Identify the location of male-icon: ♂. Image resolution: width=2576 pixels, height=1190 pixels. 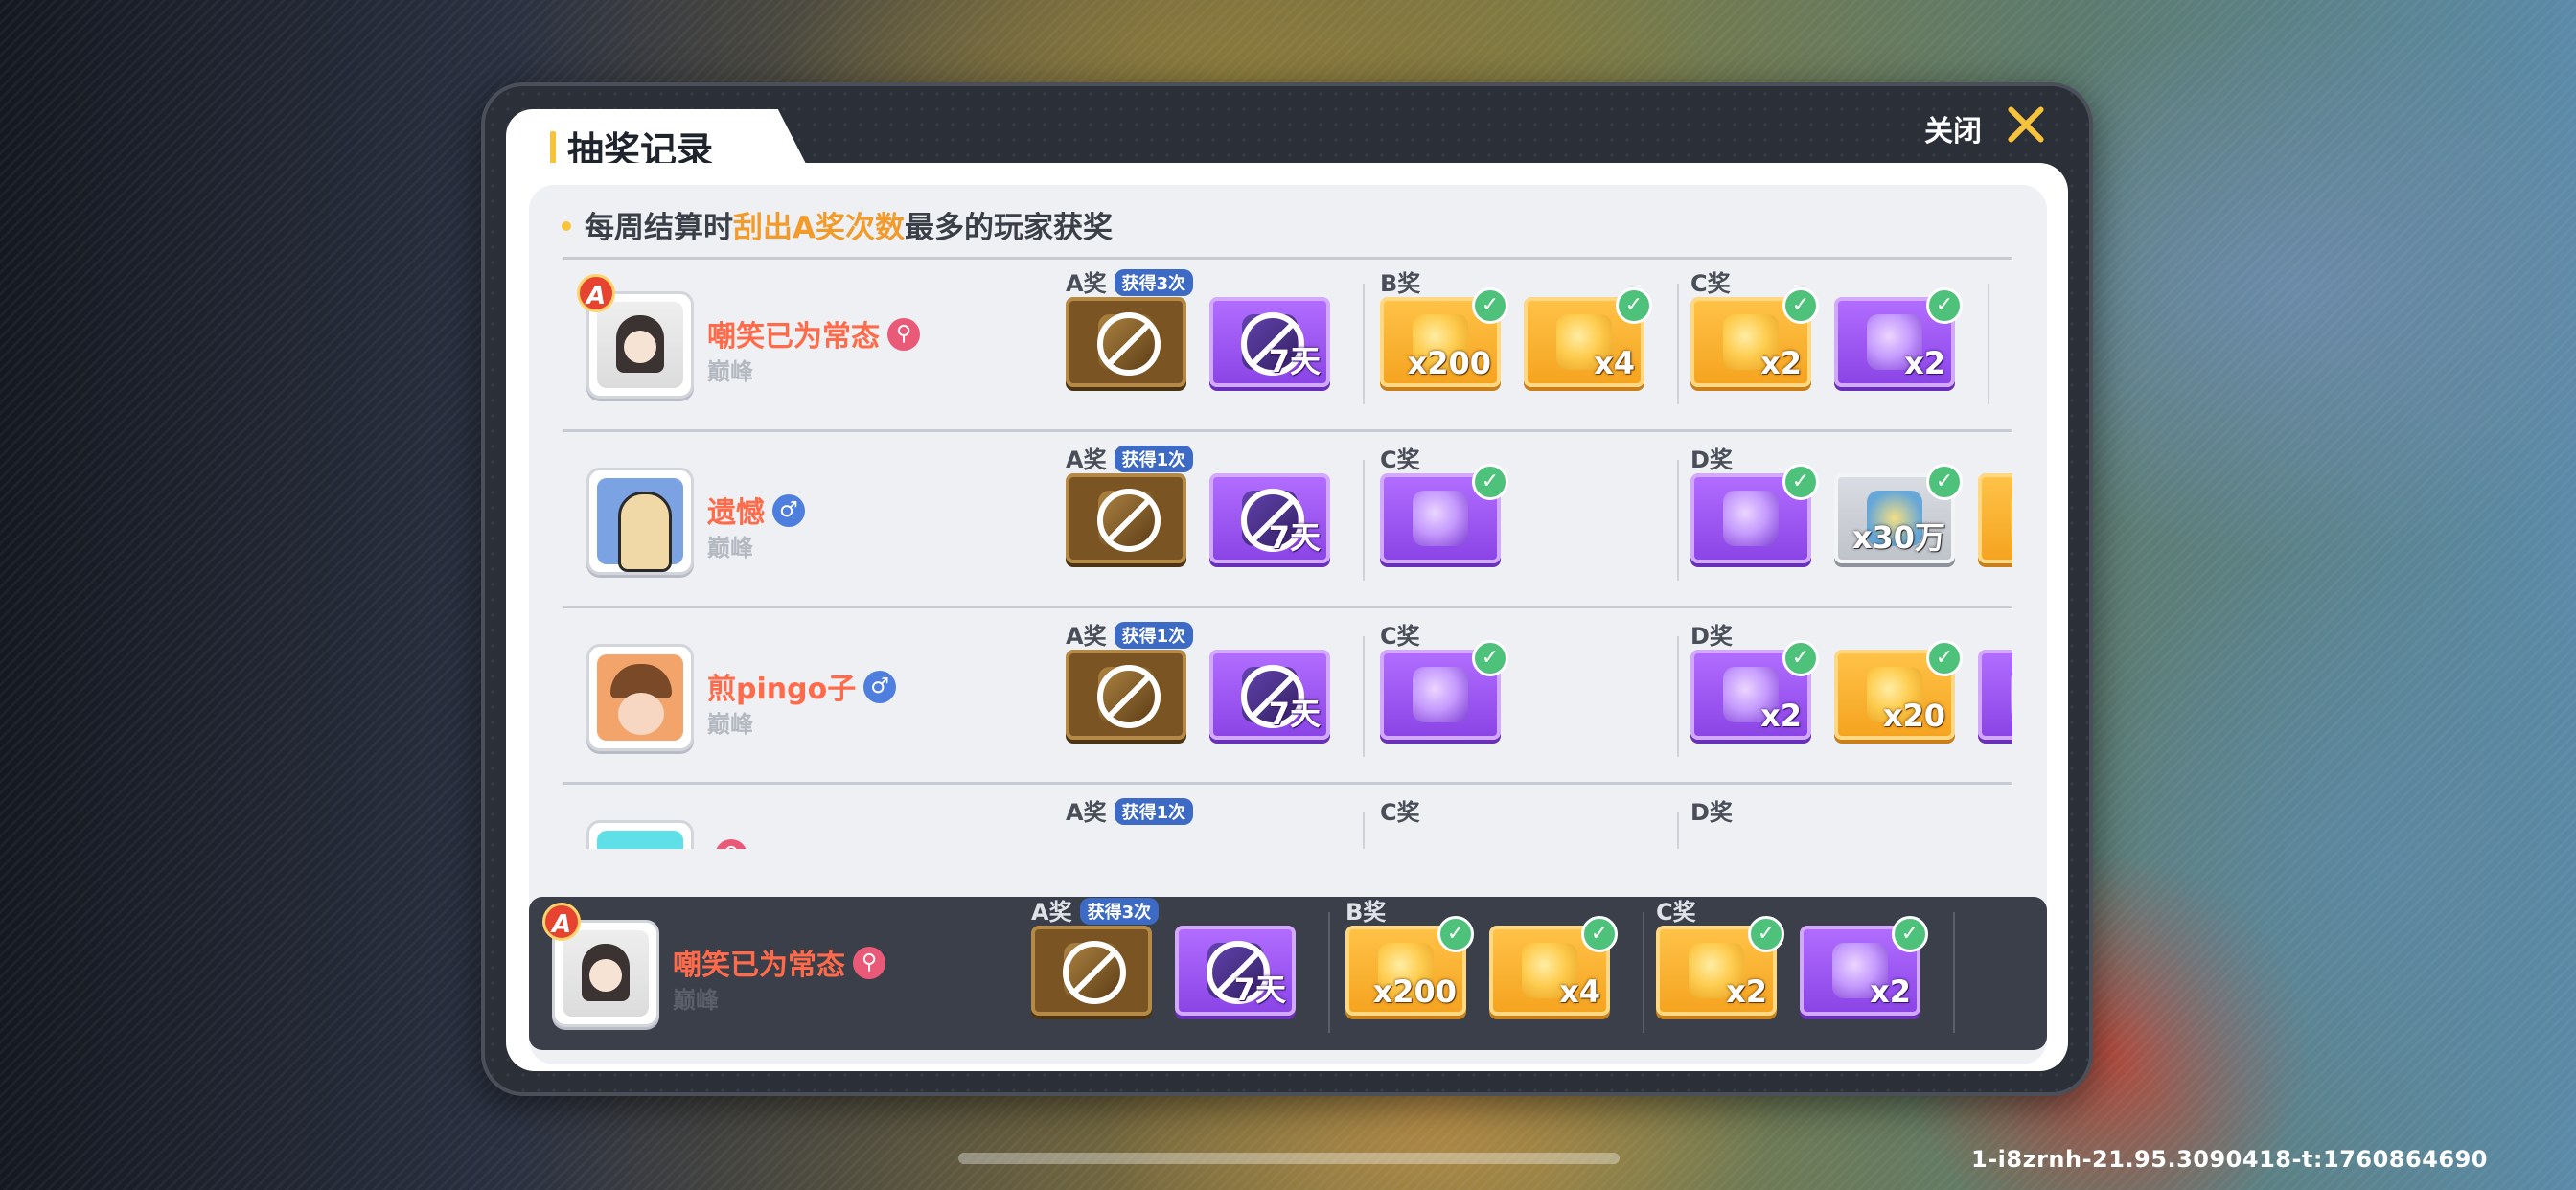
(880, 686).